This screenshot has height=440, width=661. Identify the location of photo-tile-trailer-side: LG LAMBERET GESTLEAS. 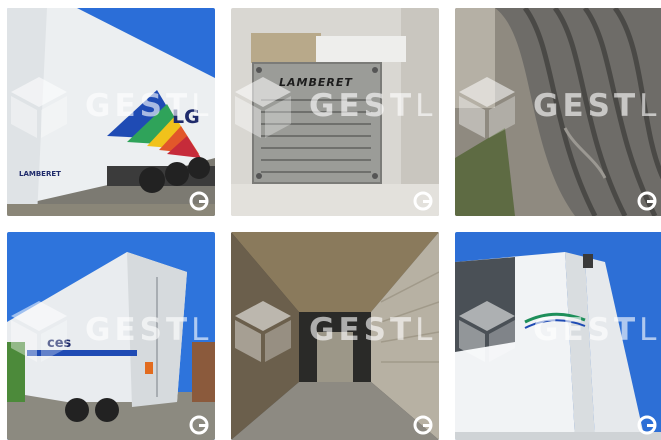
(111, 112).